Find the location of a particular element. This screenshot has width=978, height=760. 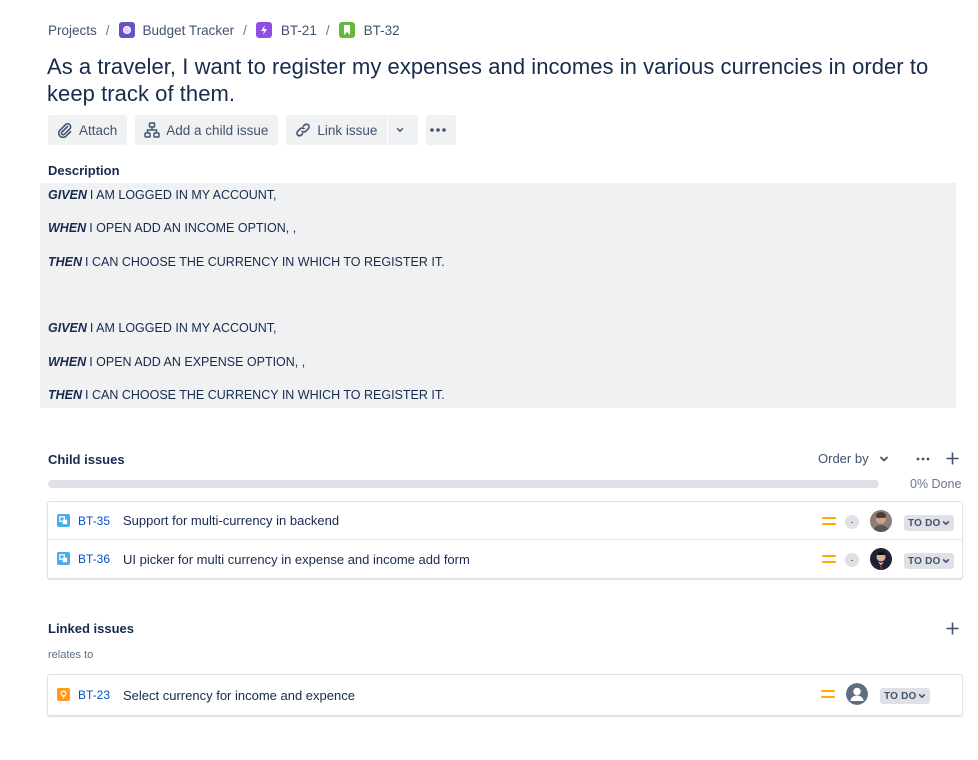

breadcrumb-epic-label: BT-21 is located at coordinates (298, 30).